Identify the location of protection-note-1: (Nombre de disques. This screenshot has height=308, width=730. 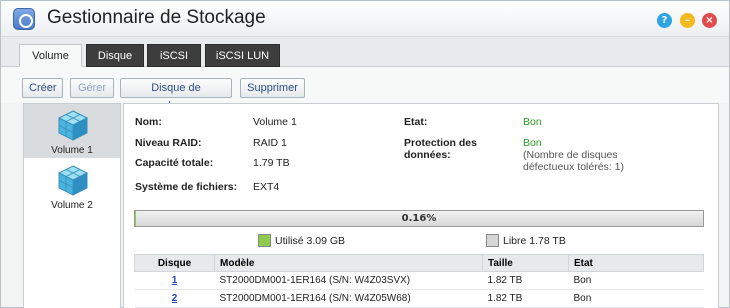
(570, 155).